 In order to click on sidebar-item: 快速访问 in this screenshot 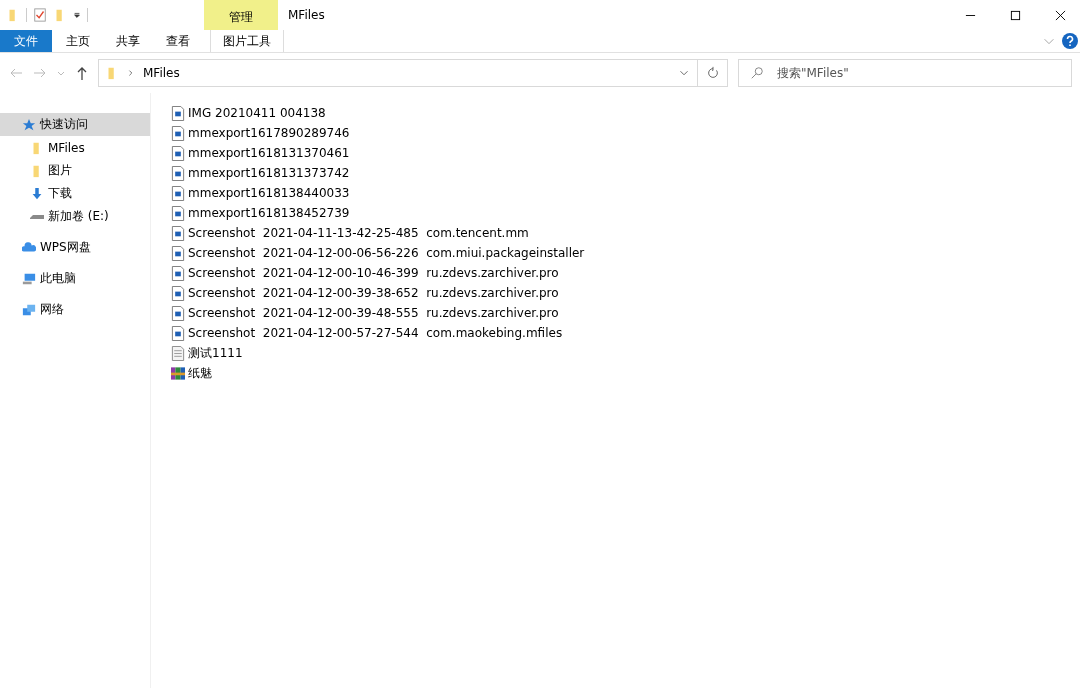, I will do `click(75, 124)`.